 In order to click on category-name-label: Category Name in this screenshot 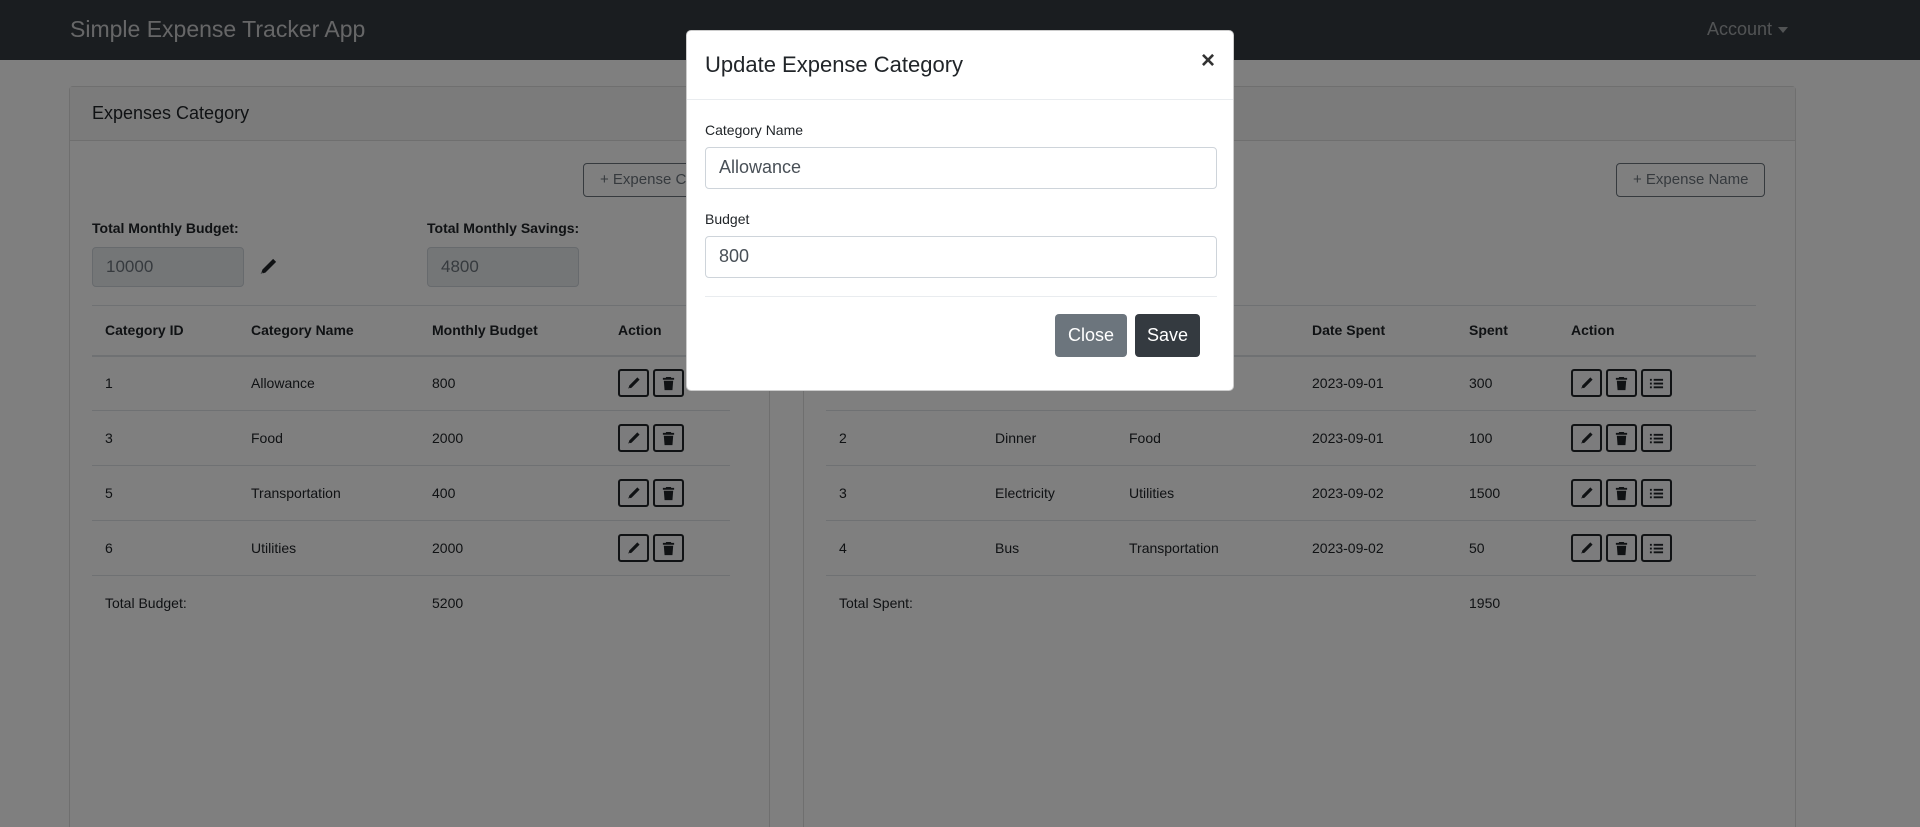, I will do `click(754, 130)`.